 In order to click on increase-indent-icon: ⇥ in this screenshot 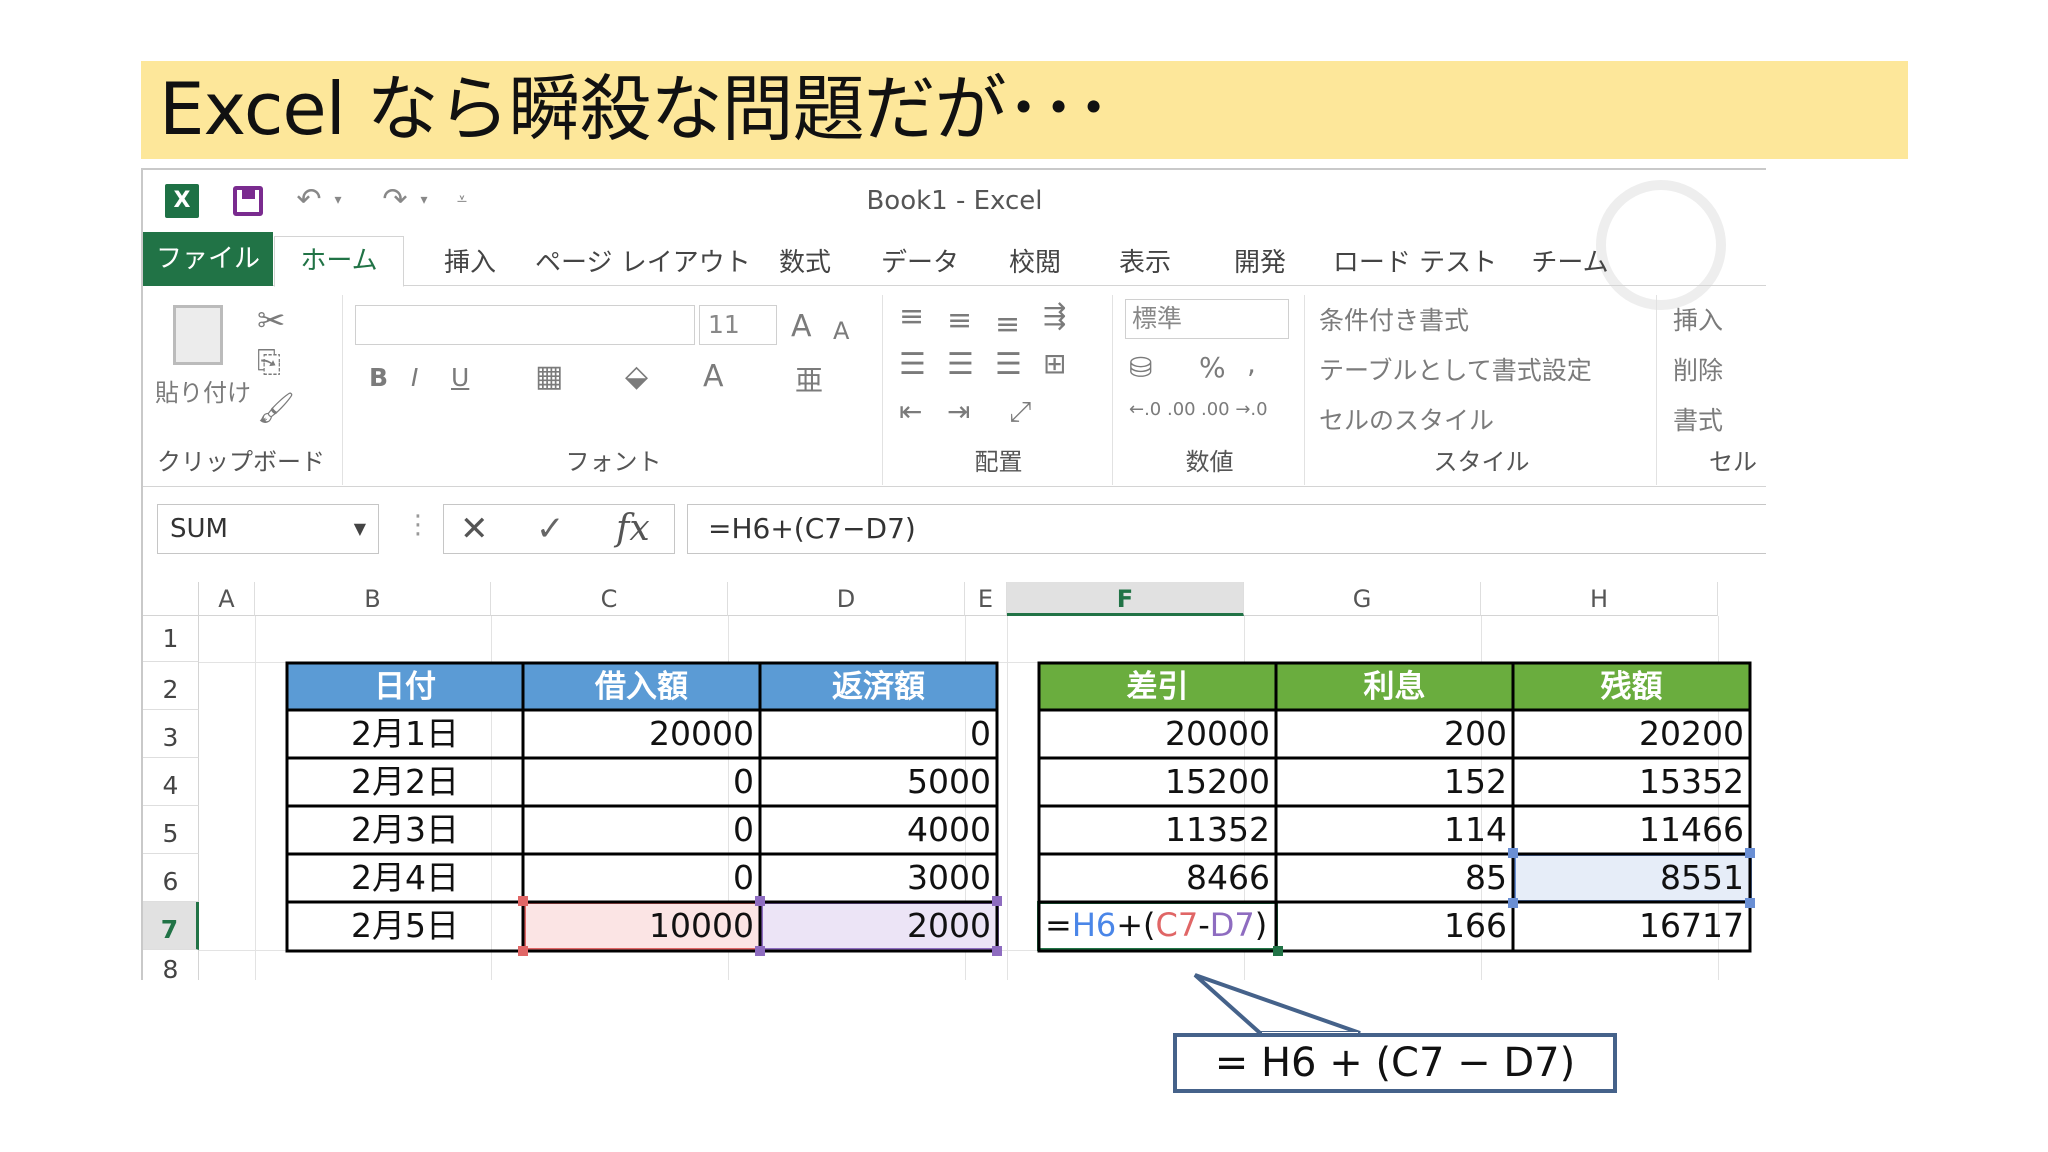, I will do `click(958, 411)`.